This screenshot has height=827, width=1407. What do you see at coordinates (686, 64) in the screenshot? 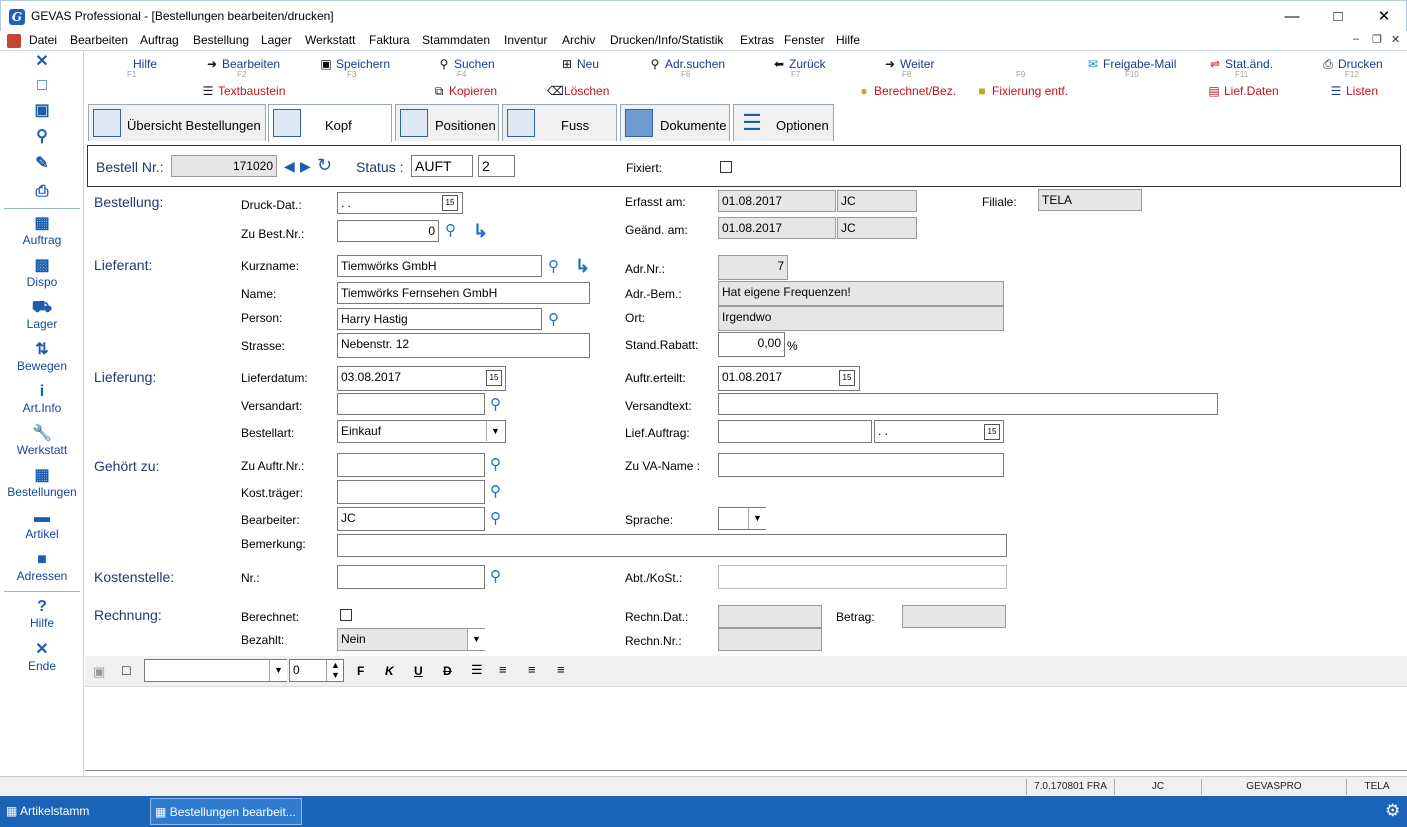
I see `toolbar-adr-suchen: ⚲ Adr.suchen` at bounding box center [686, 64].